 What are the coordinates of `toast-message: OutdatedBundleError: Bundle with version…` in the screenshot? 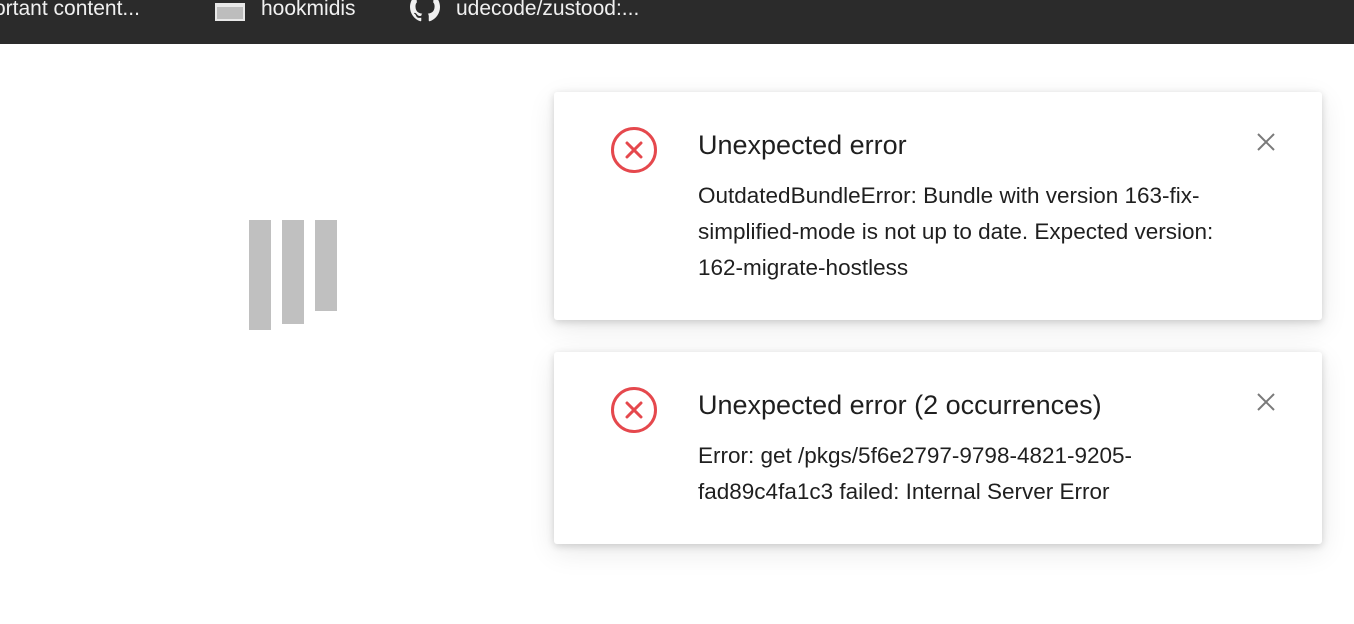 It's located at (956, 231).